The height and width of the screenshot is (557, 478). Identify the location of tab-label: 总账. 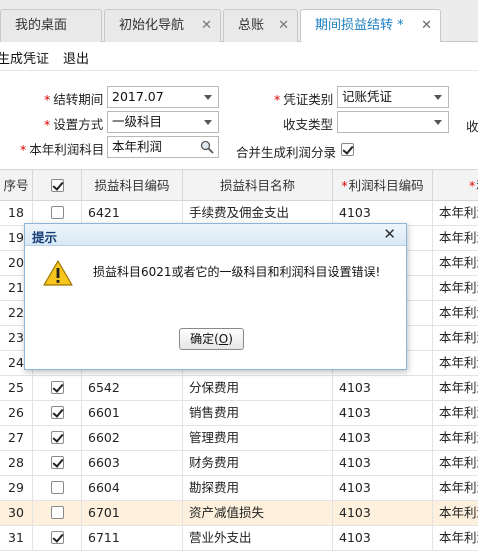
(251, 25).